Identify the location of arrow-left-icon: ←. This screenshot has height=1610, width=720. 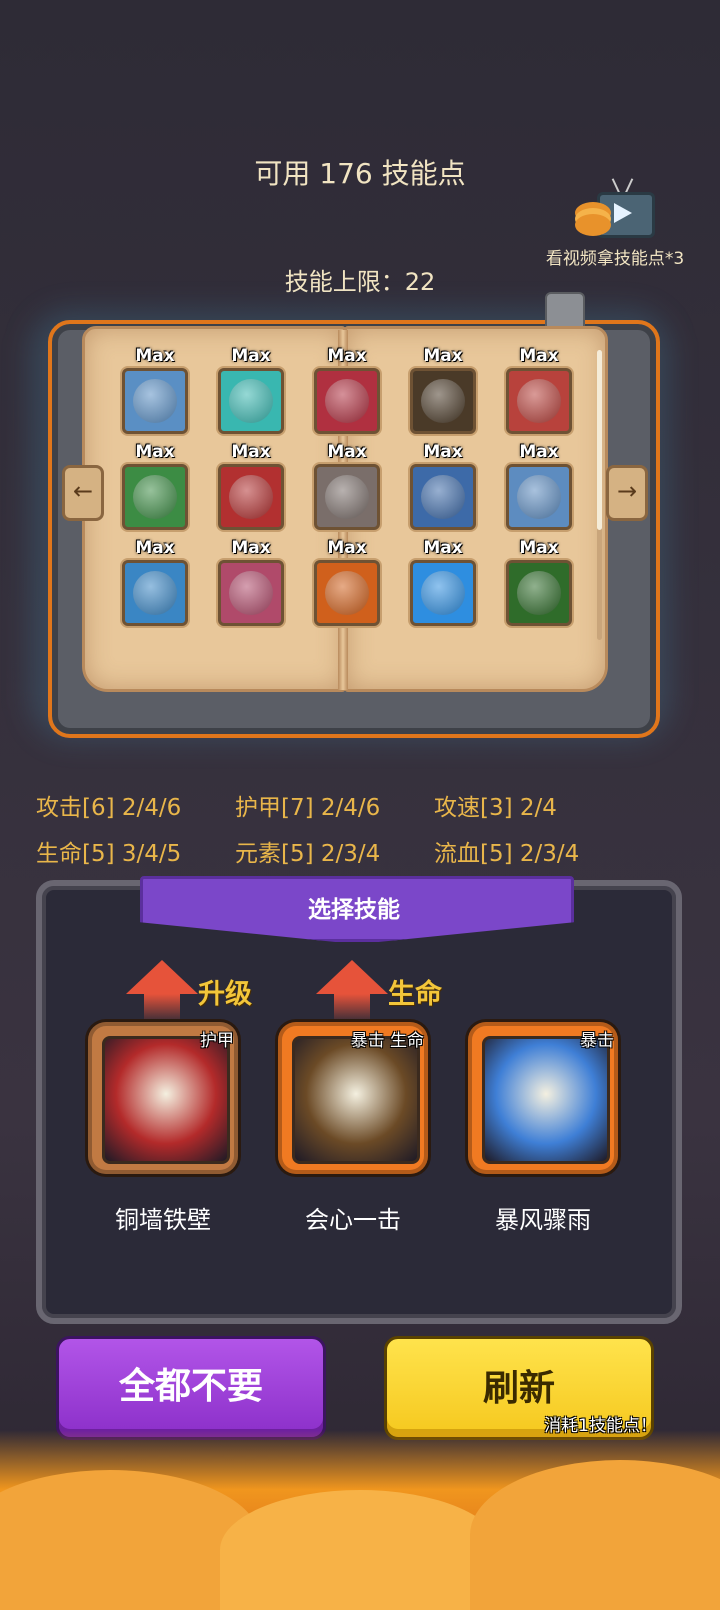
(83, 493).